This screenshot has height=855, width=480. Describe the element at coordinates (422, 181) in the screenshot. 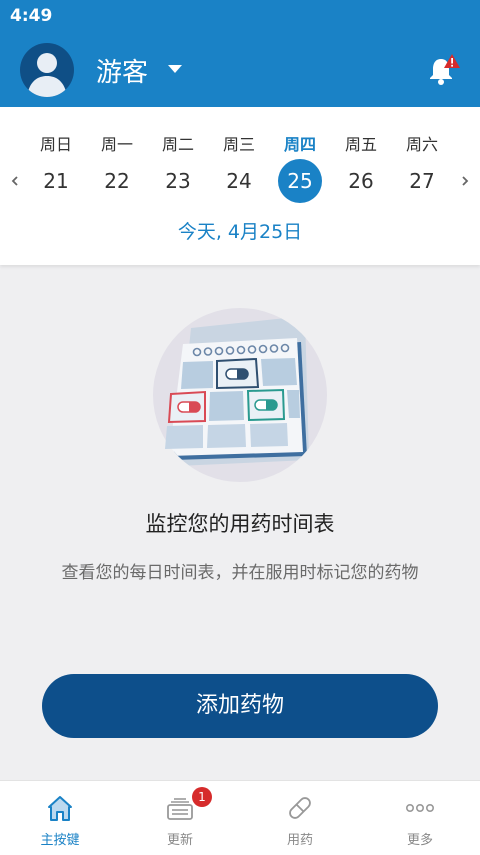

I see `day-27: 27` at that location.